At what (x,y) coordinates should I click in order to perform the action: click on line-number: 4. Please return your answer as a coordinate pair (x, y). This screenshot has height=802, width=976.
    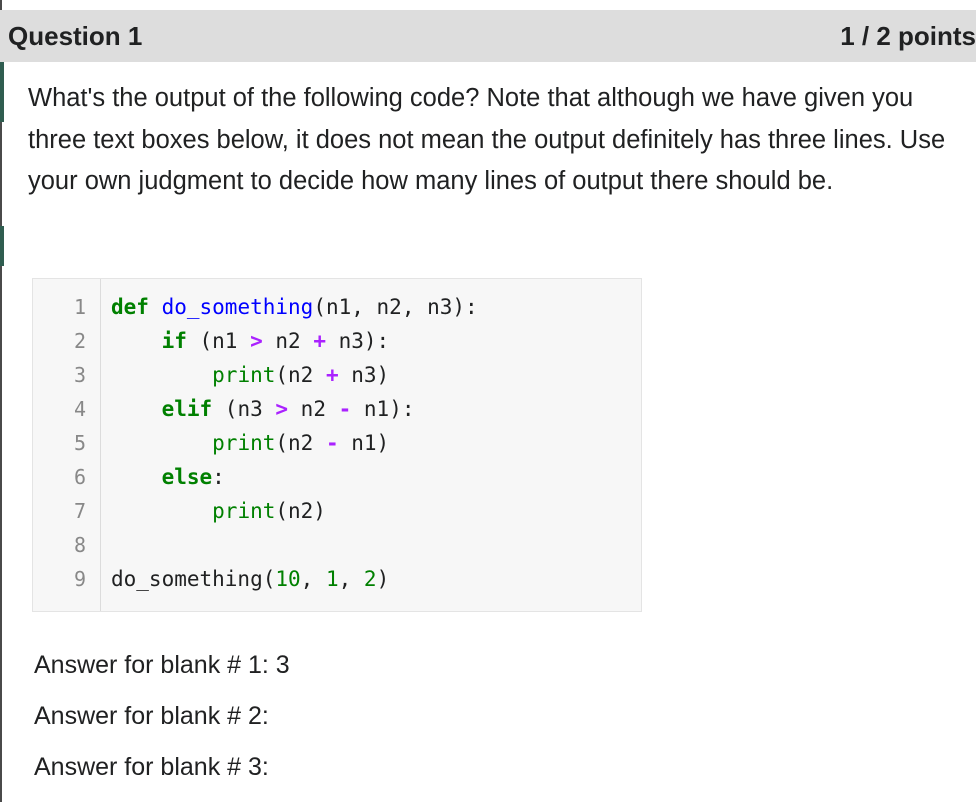
    Looking at the image, I should click on (79, 409).